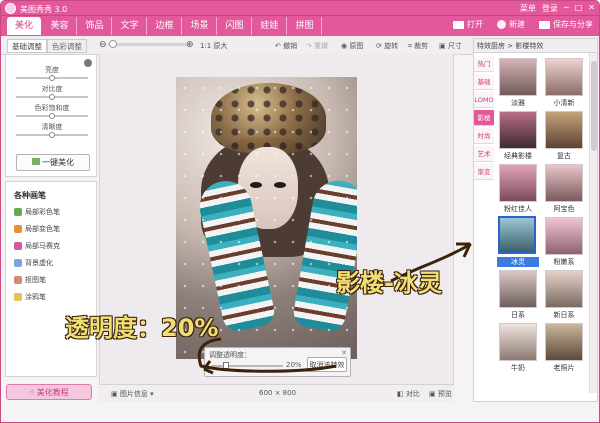 Image resolution: width=600 pixels, height=423 pixels. I want to click on effect-annotation: 影楼-冰灵, so click(389, 283).